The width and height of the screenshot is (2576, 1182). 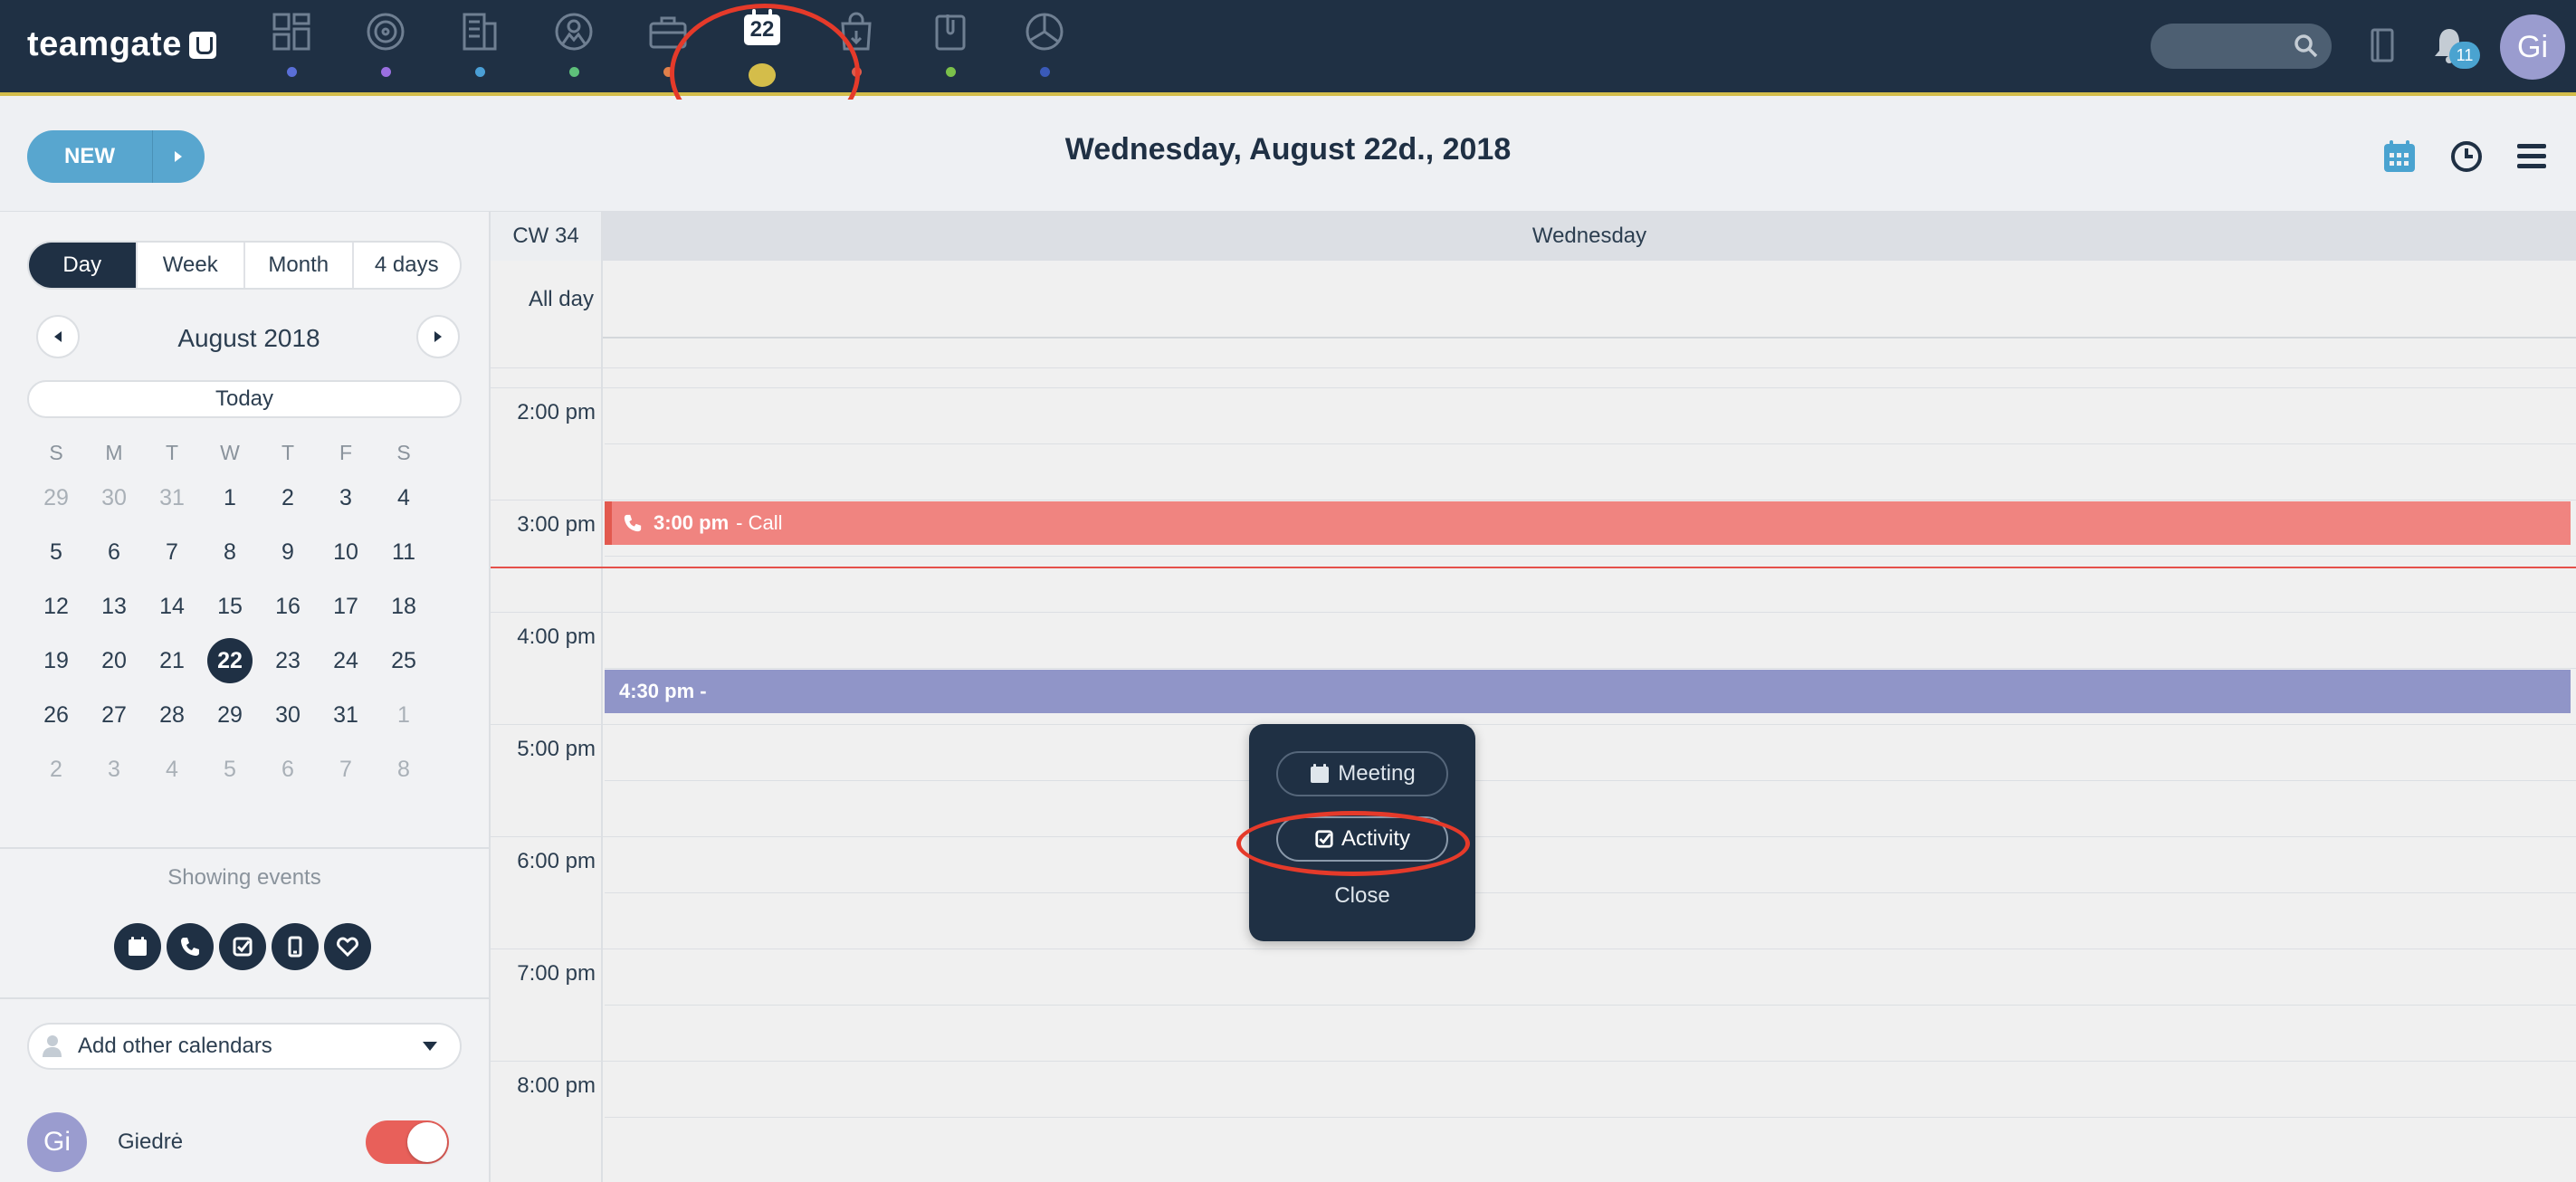 I want to click on phonebook-icon, so click(x=2383, y=45).